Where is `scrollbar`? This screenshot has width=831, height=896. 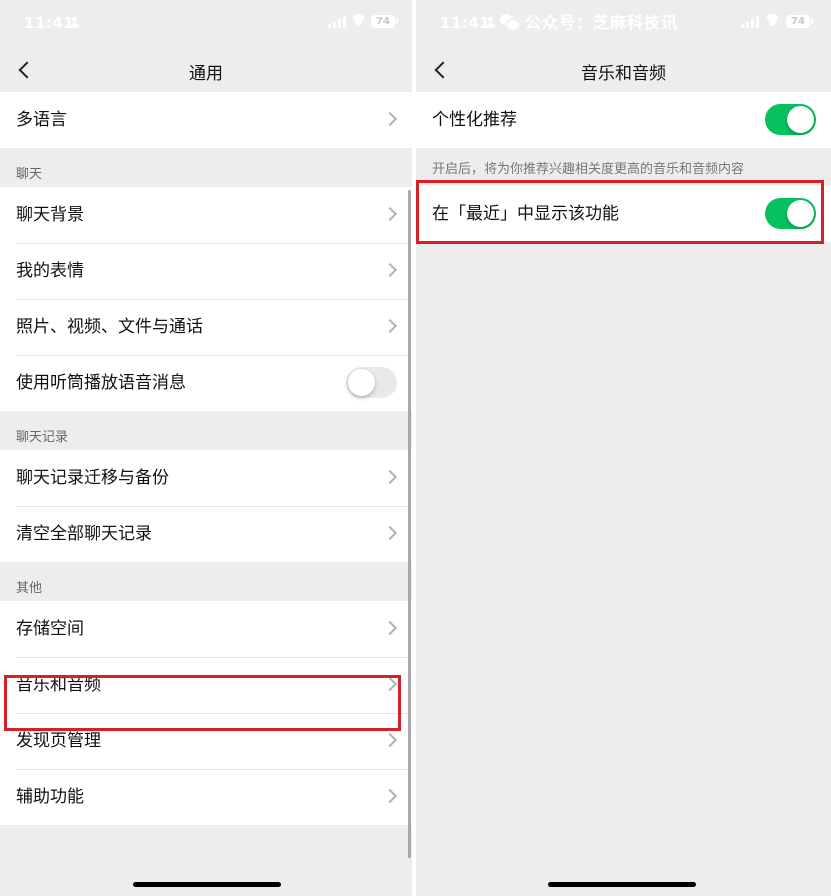
scrollbar is located at coordinates (409, 524).